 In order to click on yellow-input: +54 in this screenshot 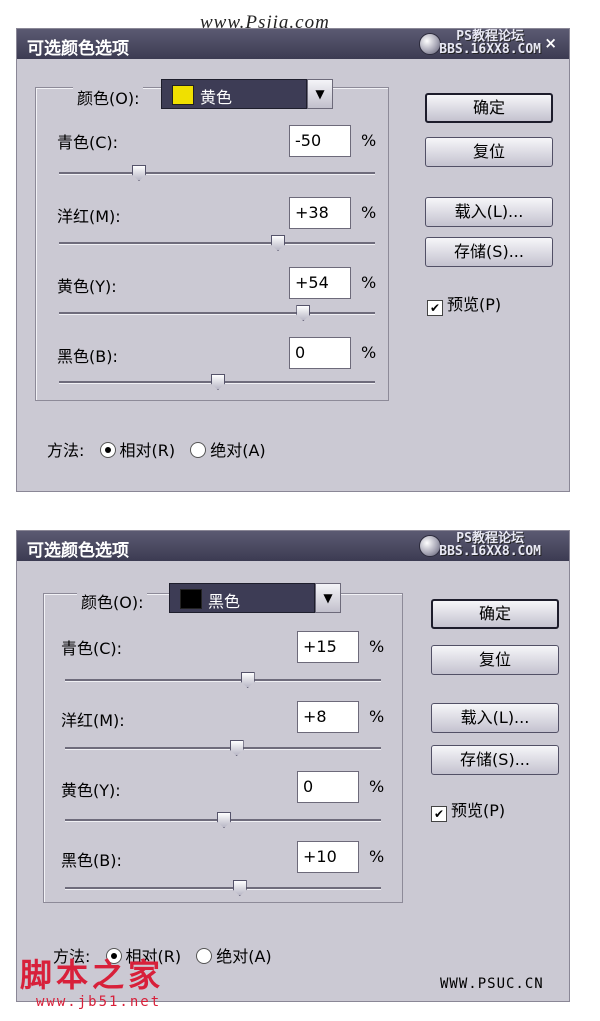, I will do `click(320, 283)`.